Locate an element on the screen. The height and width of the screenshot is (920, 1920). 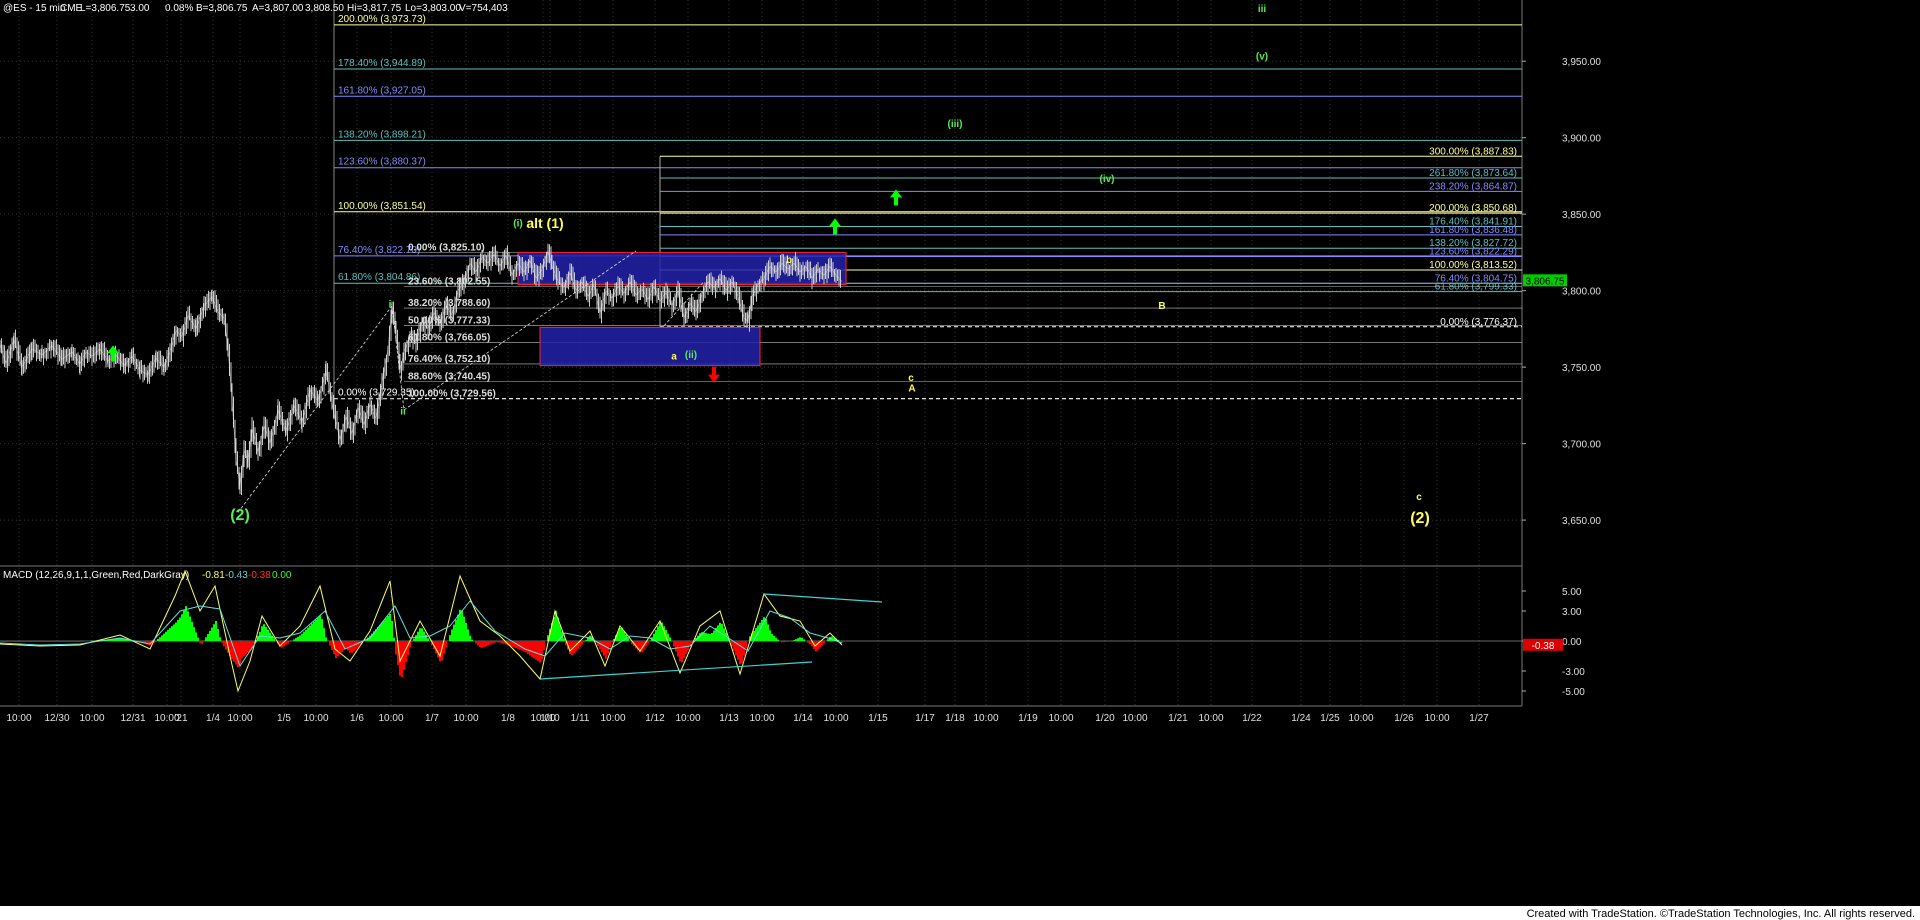
fib-label-right: 238.20% (3,864.87) is located at coordinates (1473, 186).